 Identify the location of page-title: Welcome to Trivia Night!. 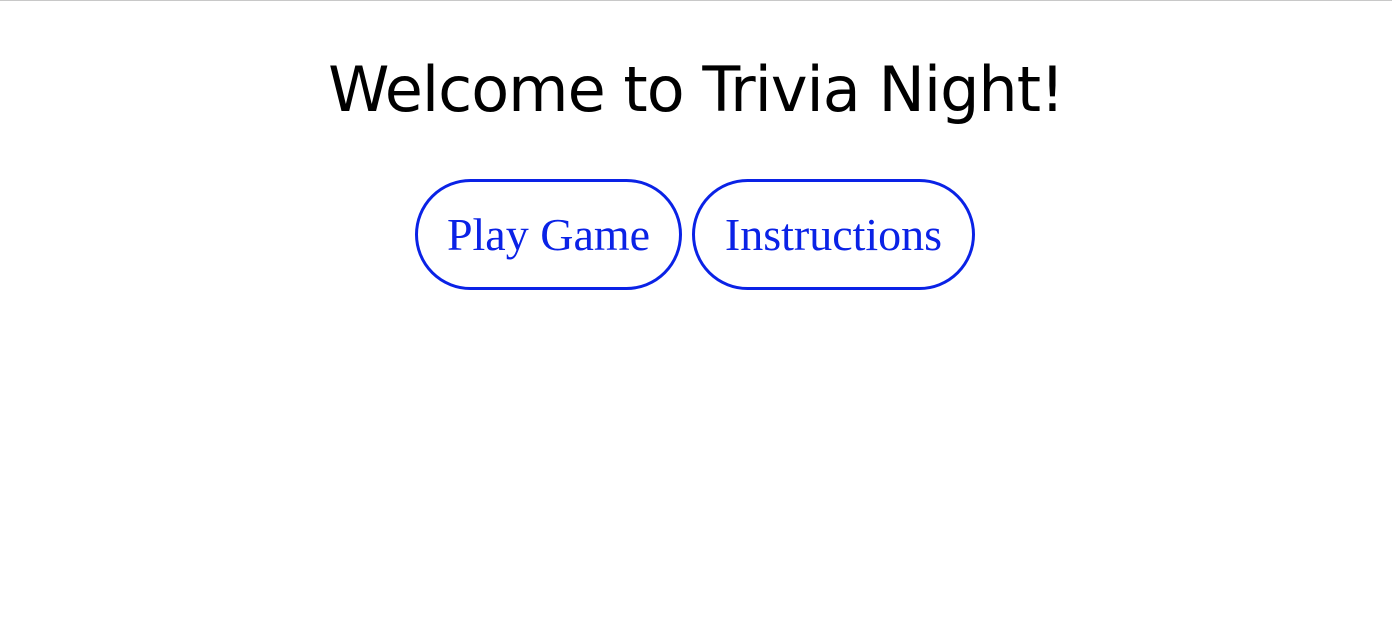
(696, 89).